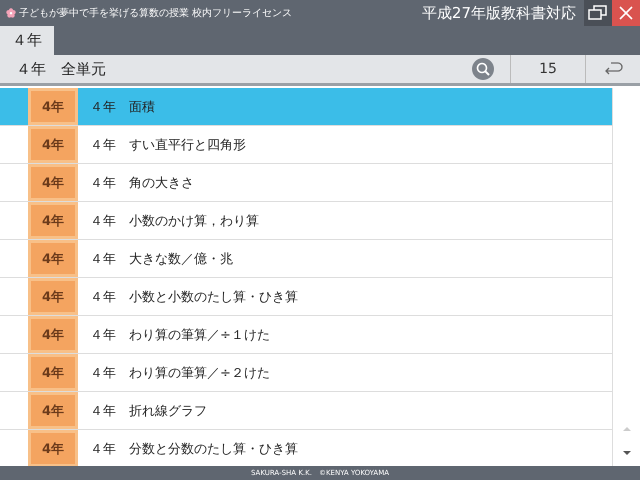  I want to click on search-button, so click(483, 69).